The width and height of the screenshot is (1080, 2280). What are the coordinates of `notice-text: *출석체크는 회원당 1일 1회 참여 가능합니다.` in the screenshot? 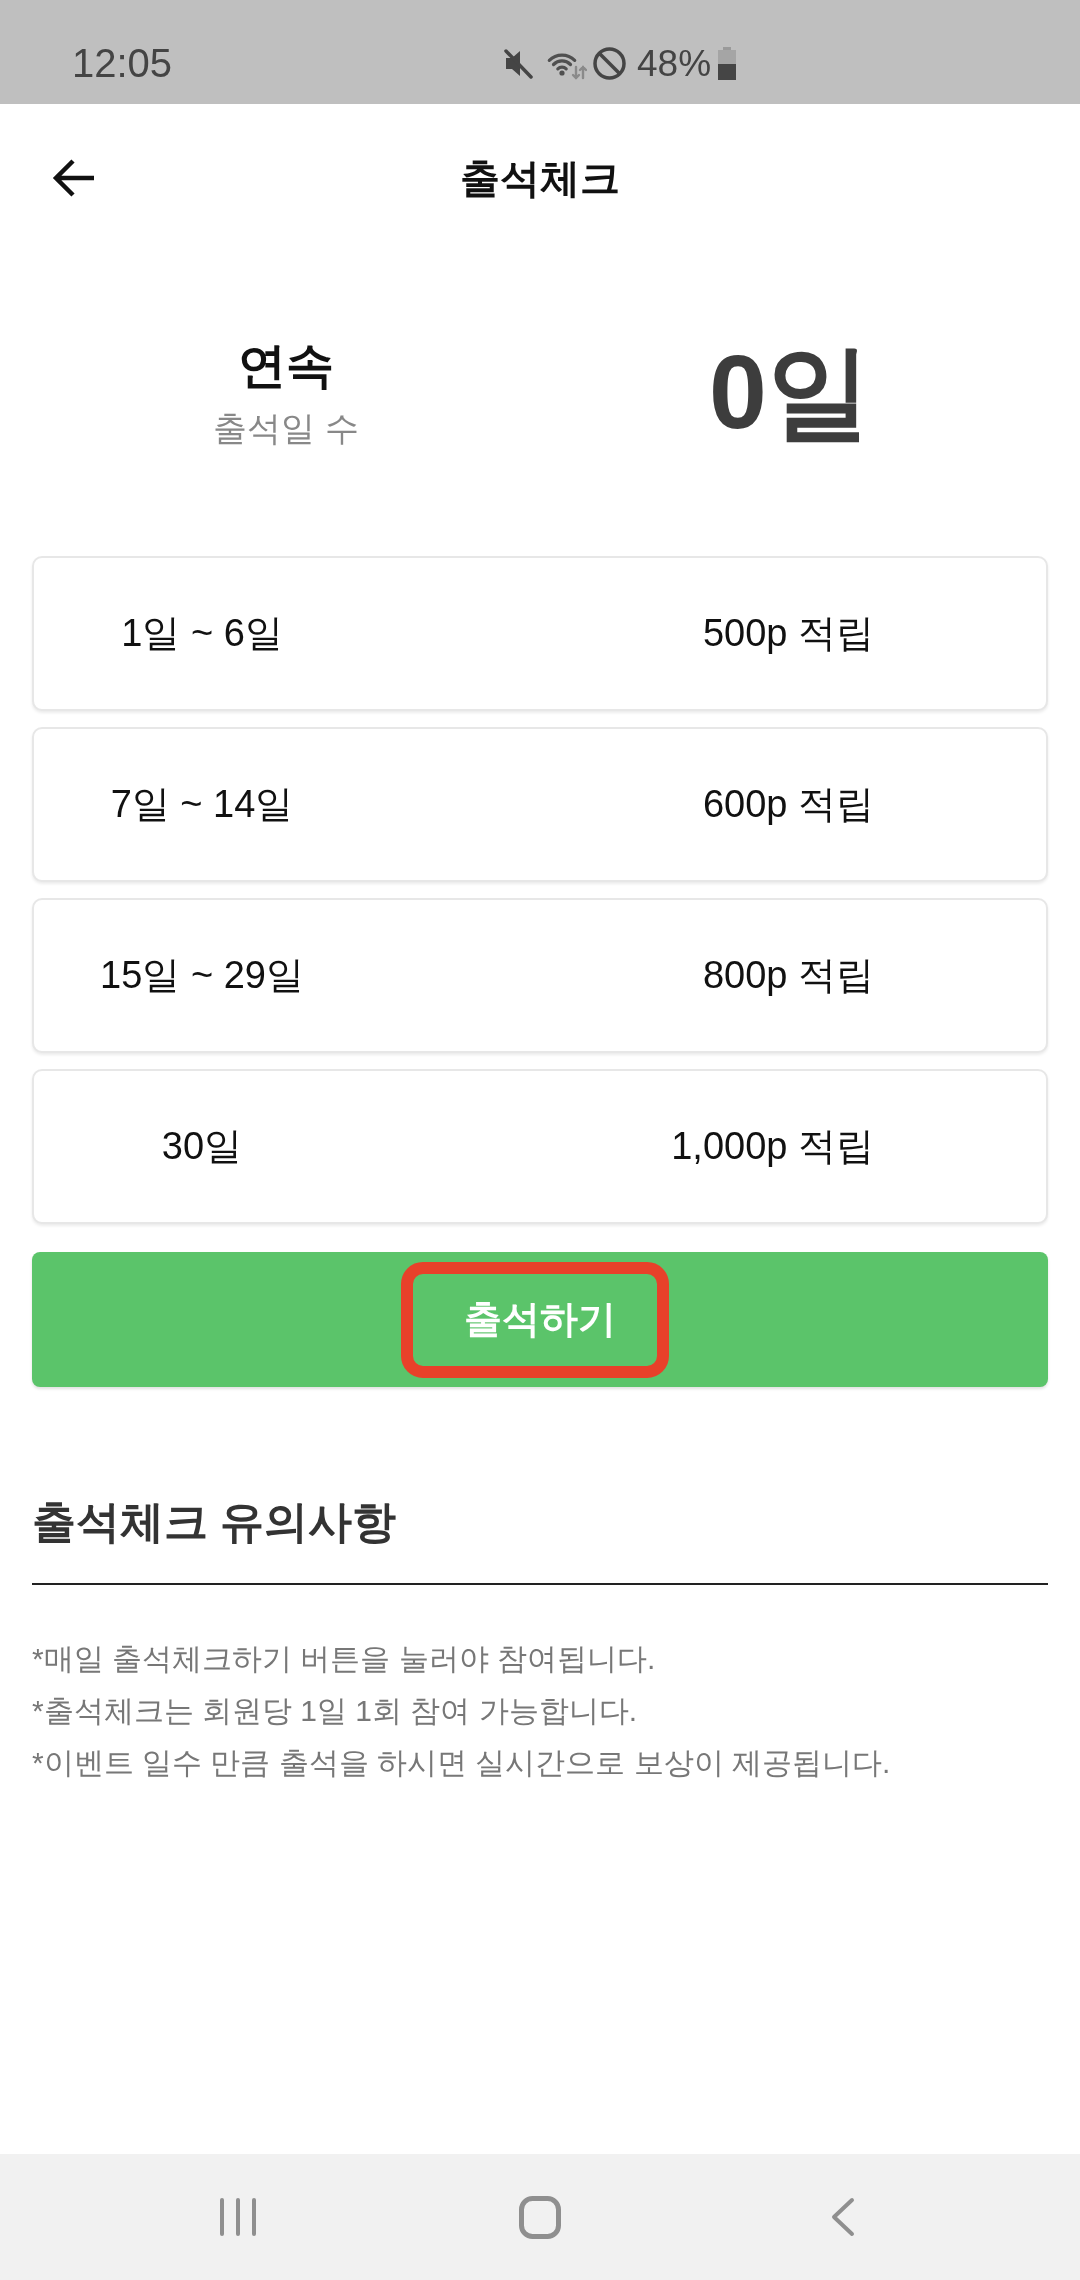 It's located at (335, 1711).